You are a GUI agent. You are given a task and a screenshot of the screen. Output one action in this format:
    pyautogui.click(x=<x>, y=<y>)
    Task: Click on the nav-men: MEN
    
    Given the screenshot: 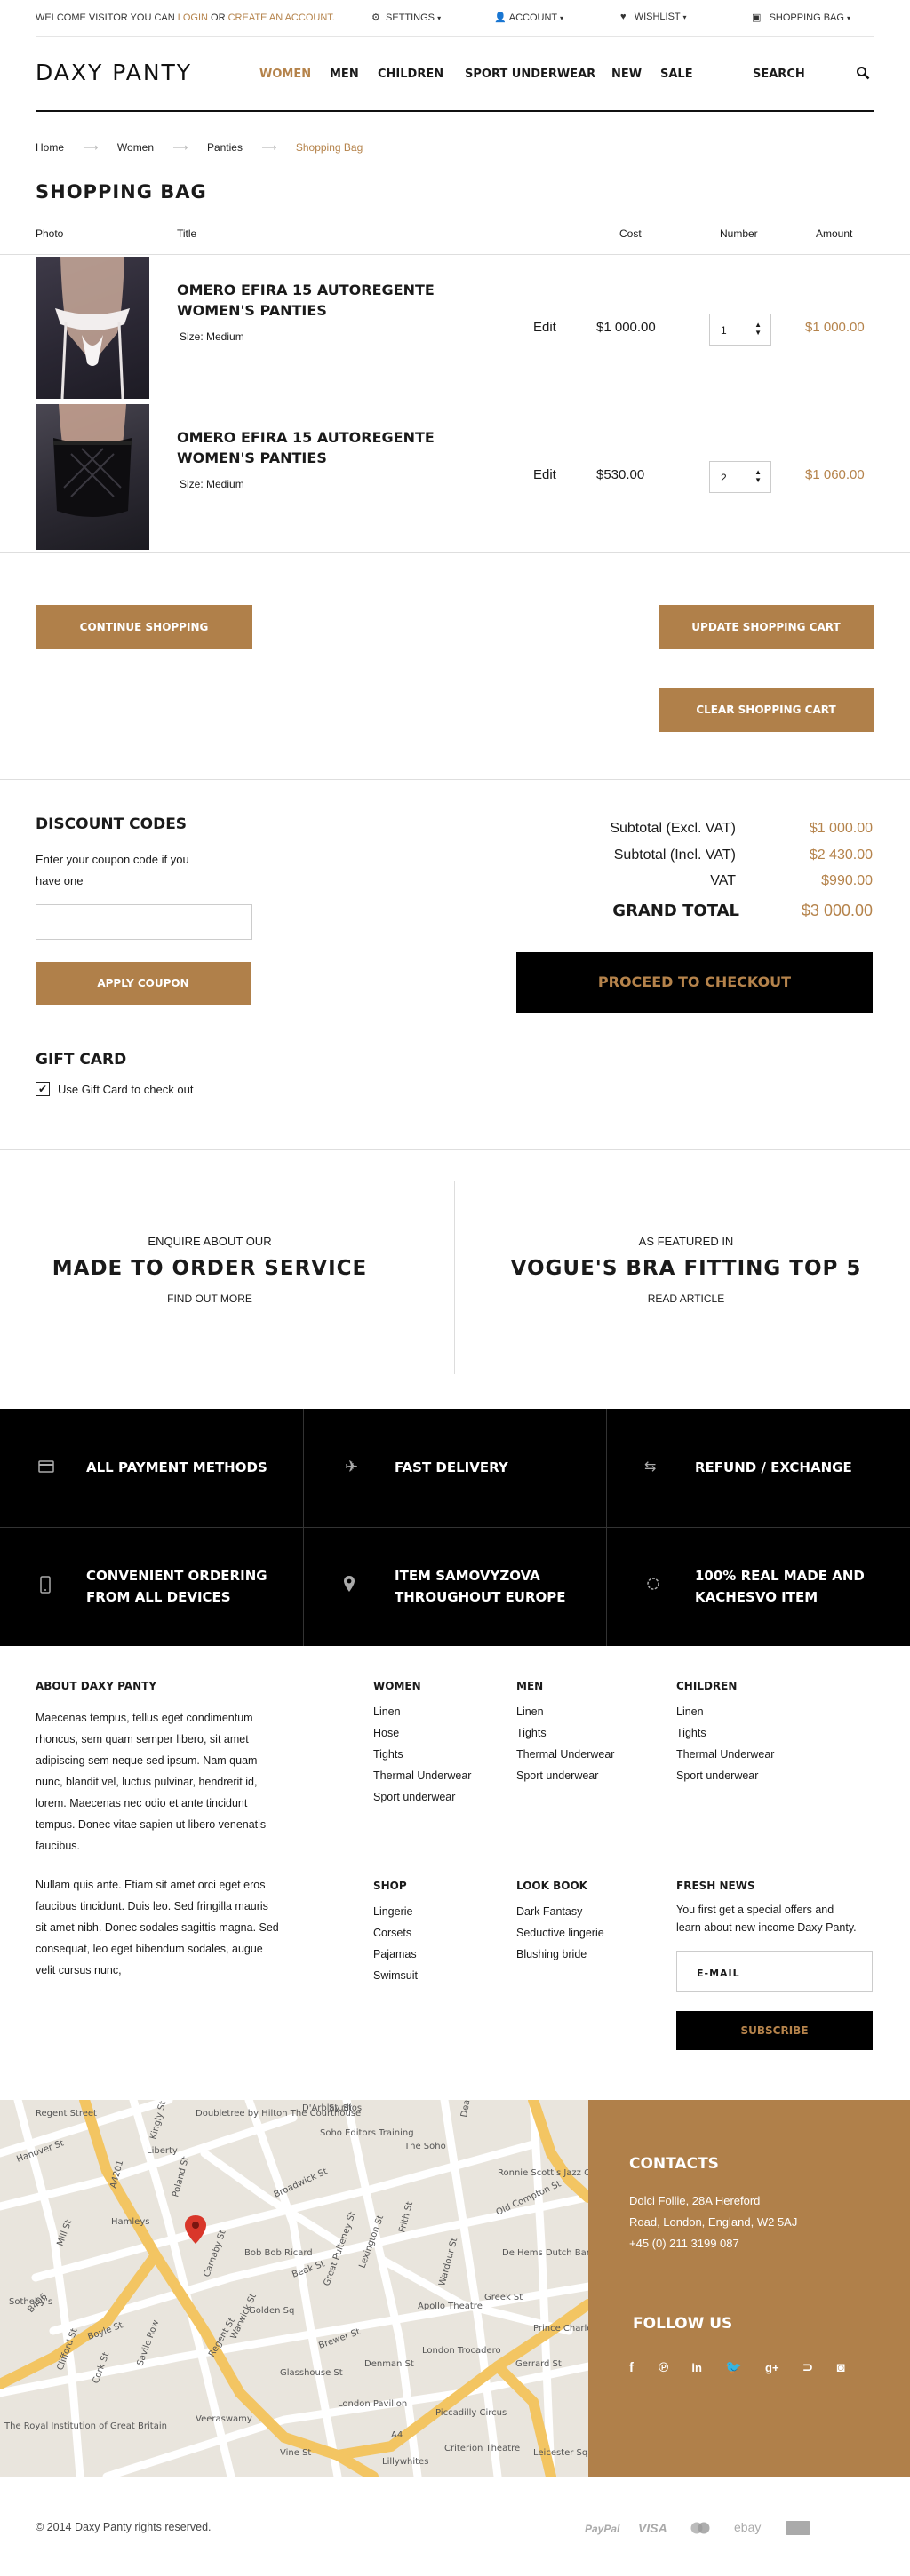 What is the action you would take?
    pyautogui.click(x=344, y=74)
    